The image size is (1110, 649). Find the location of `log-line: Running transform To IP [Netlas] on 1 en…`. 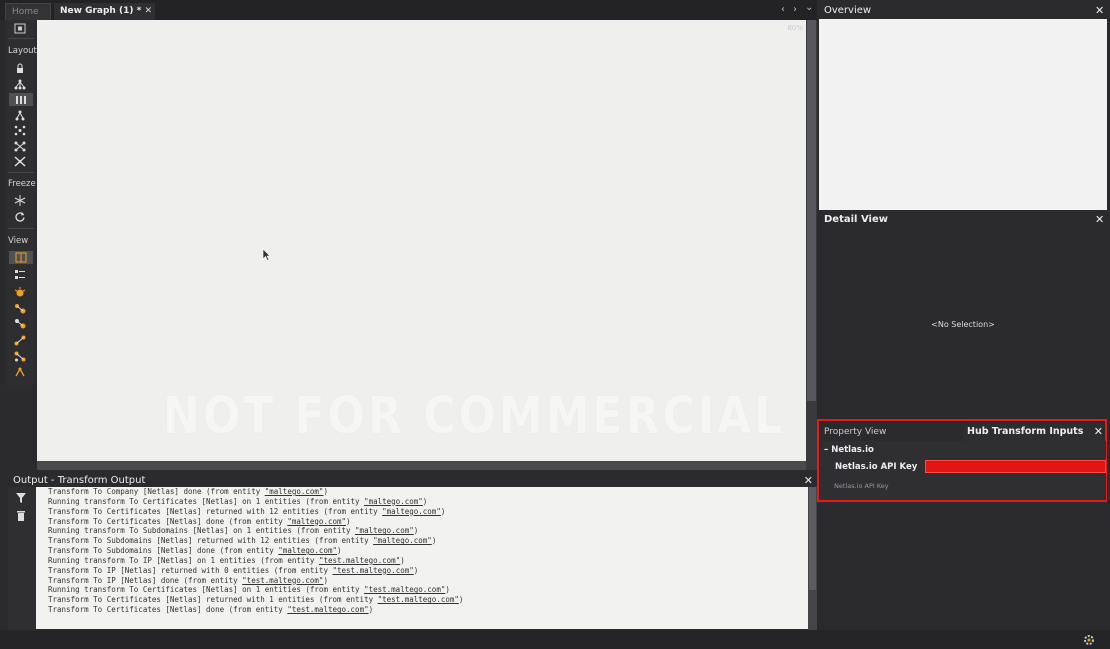

log-line: Running transform To IP [Netlas] on 1 en… is located at coordinates (428, 561).